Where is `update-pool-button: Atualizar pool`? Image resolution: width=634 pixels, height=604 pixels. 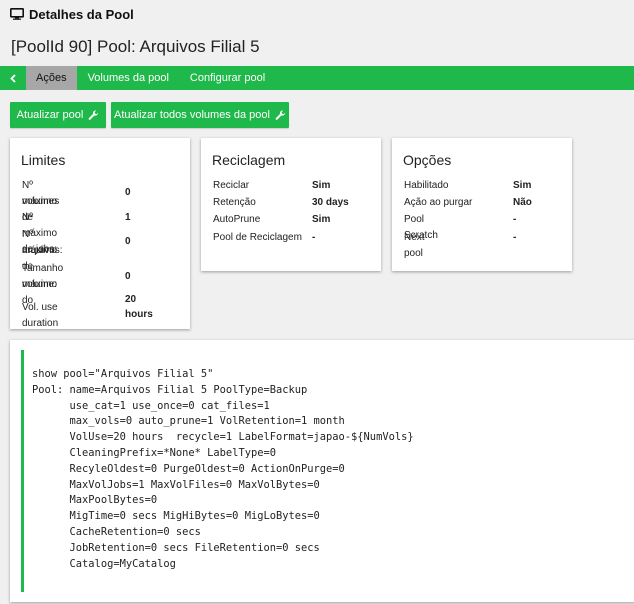
update-pool-button: Atualizar pool is located at coordinates (58, 115).